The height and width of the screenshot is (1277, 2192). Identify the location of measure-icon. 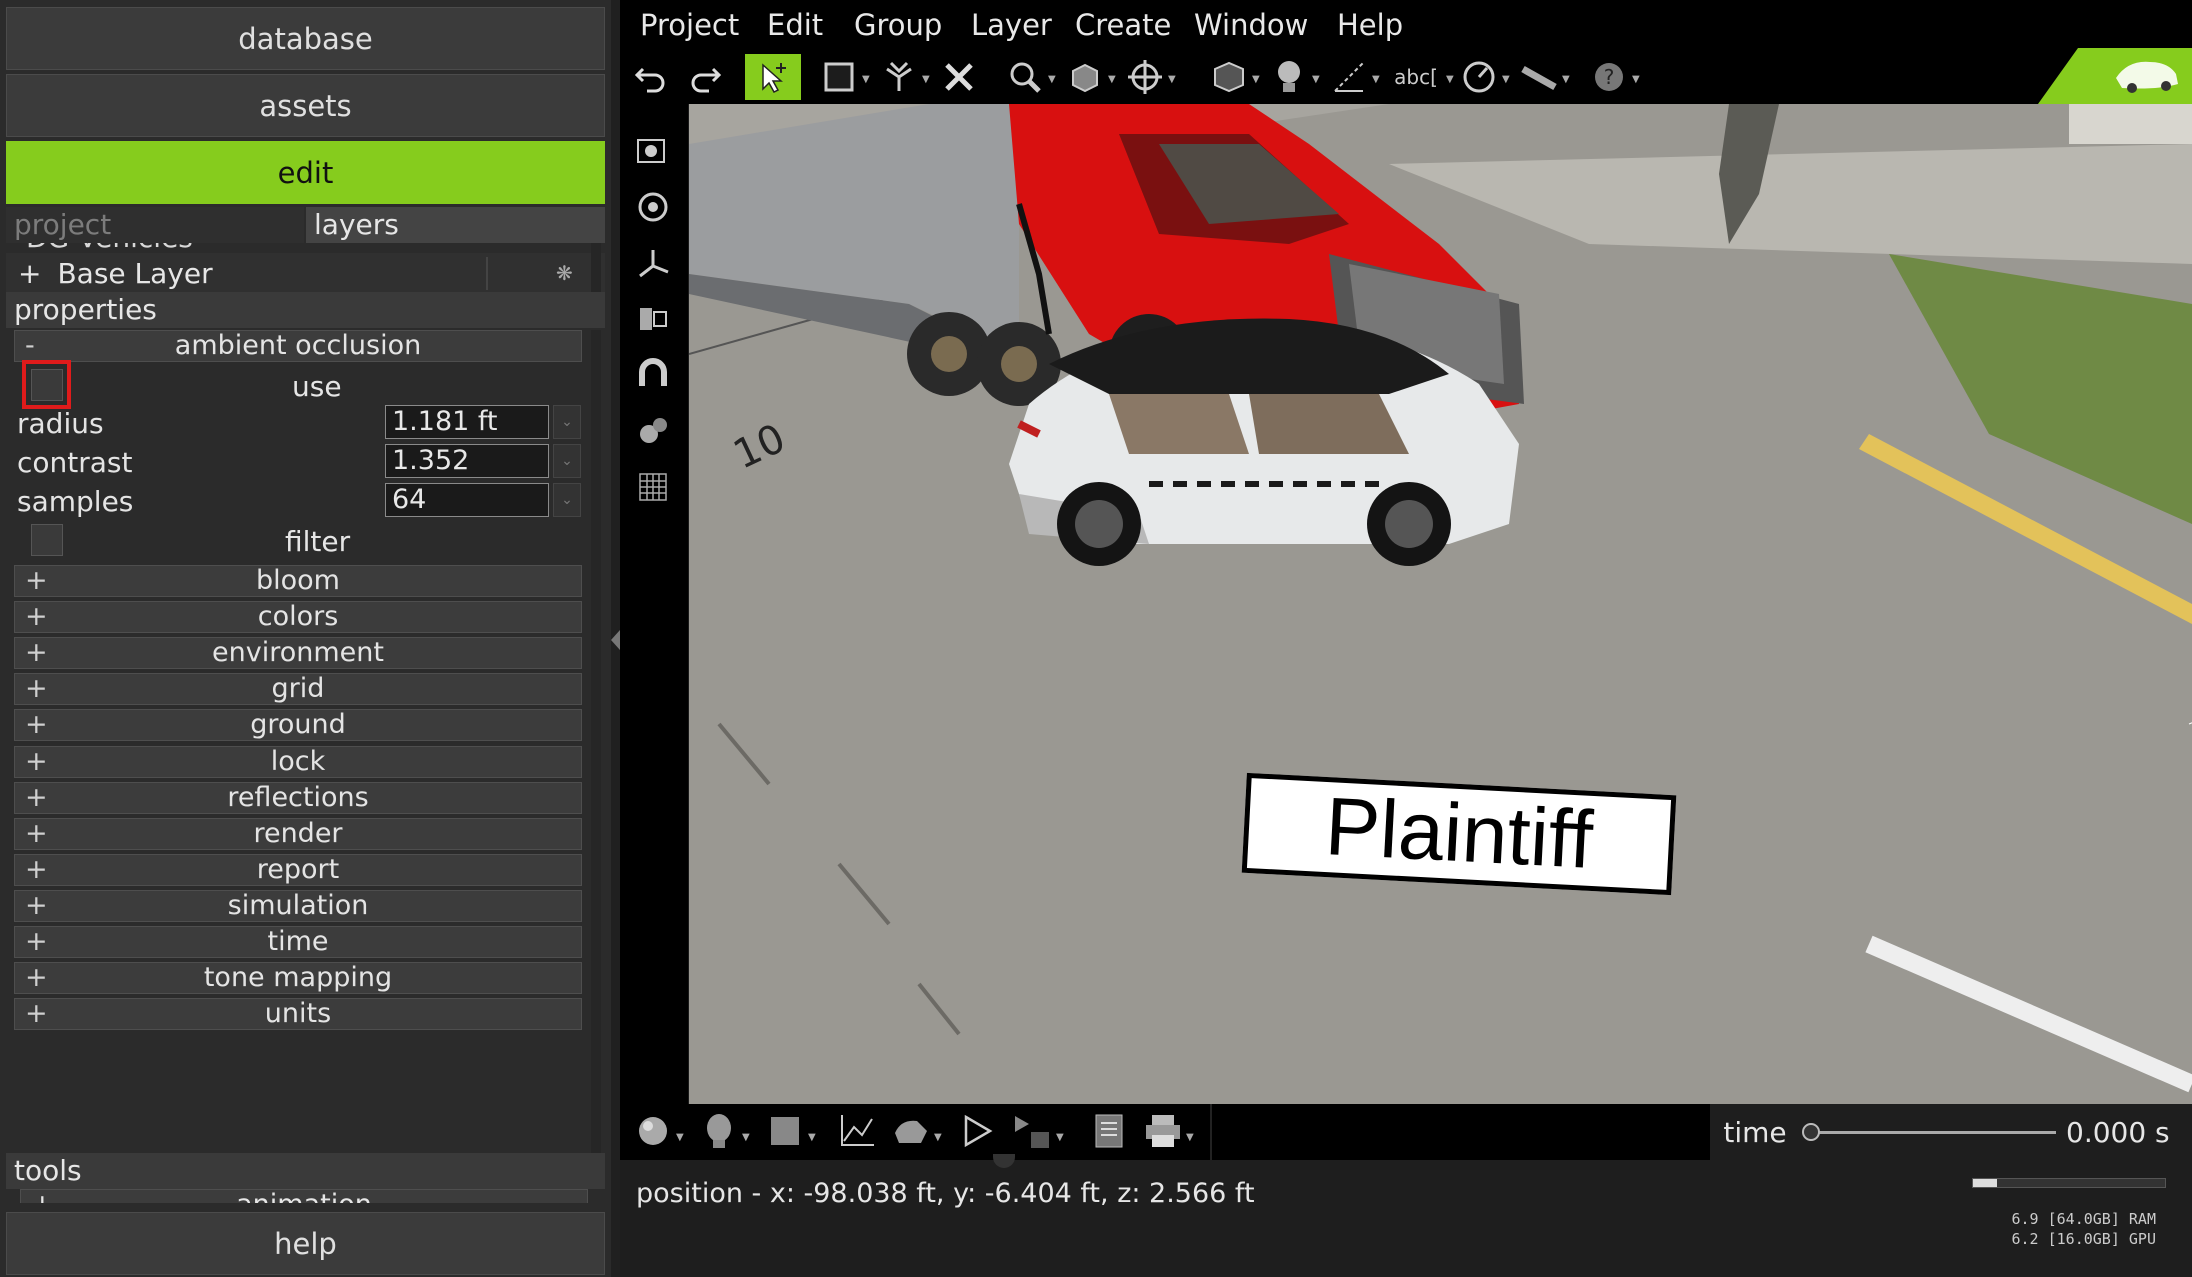
(1349, 77).